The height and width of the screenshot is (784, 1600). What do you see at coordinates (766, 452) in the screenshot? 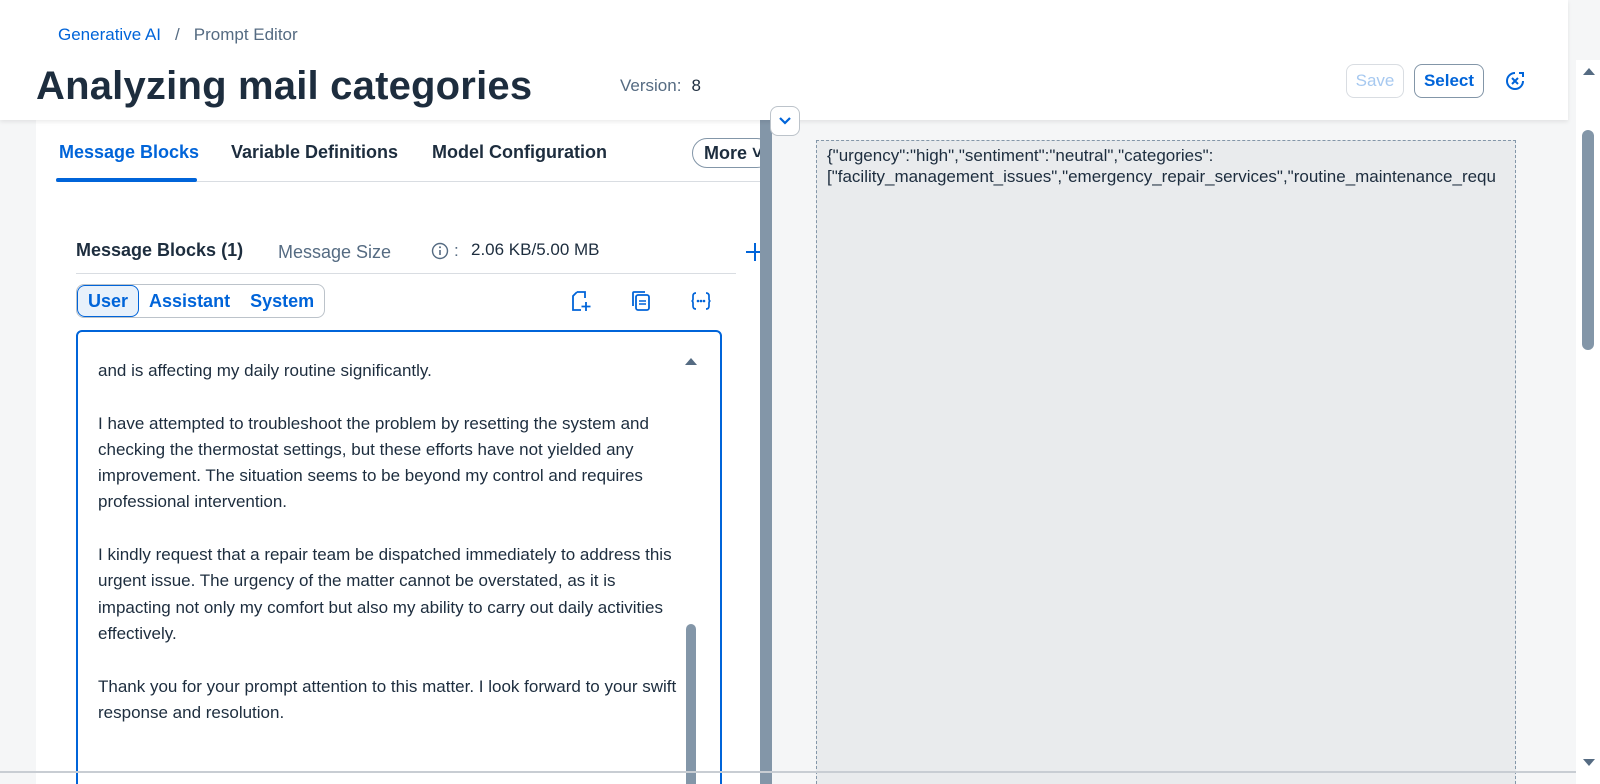
I see `pane-splitter` at bounding box center [766, 452].